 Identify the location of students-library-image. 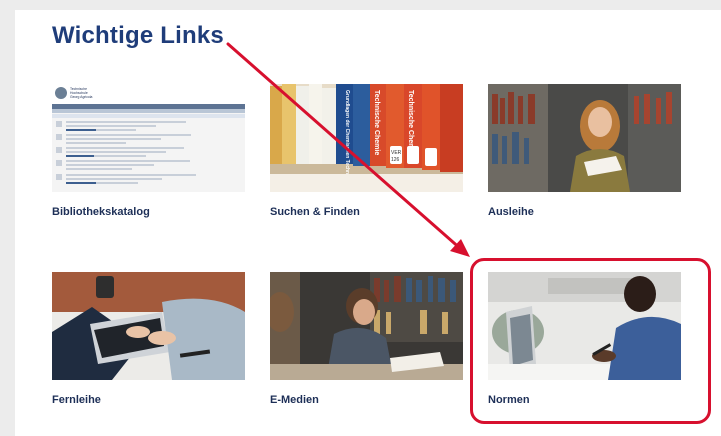
(366, 326).